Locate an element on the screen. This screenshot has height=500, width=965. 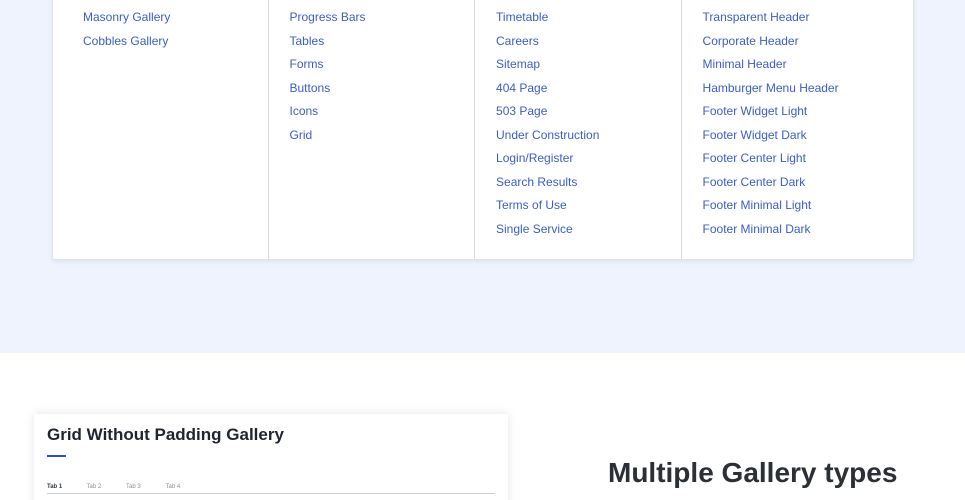
menu-list: Masonry Gallery Cobbles Gallery is located at coordinates (126, 29).